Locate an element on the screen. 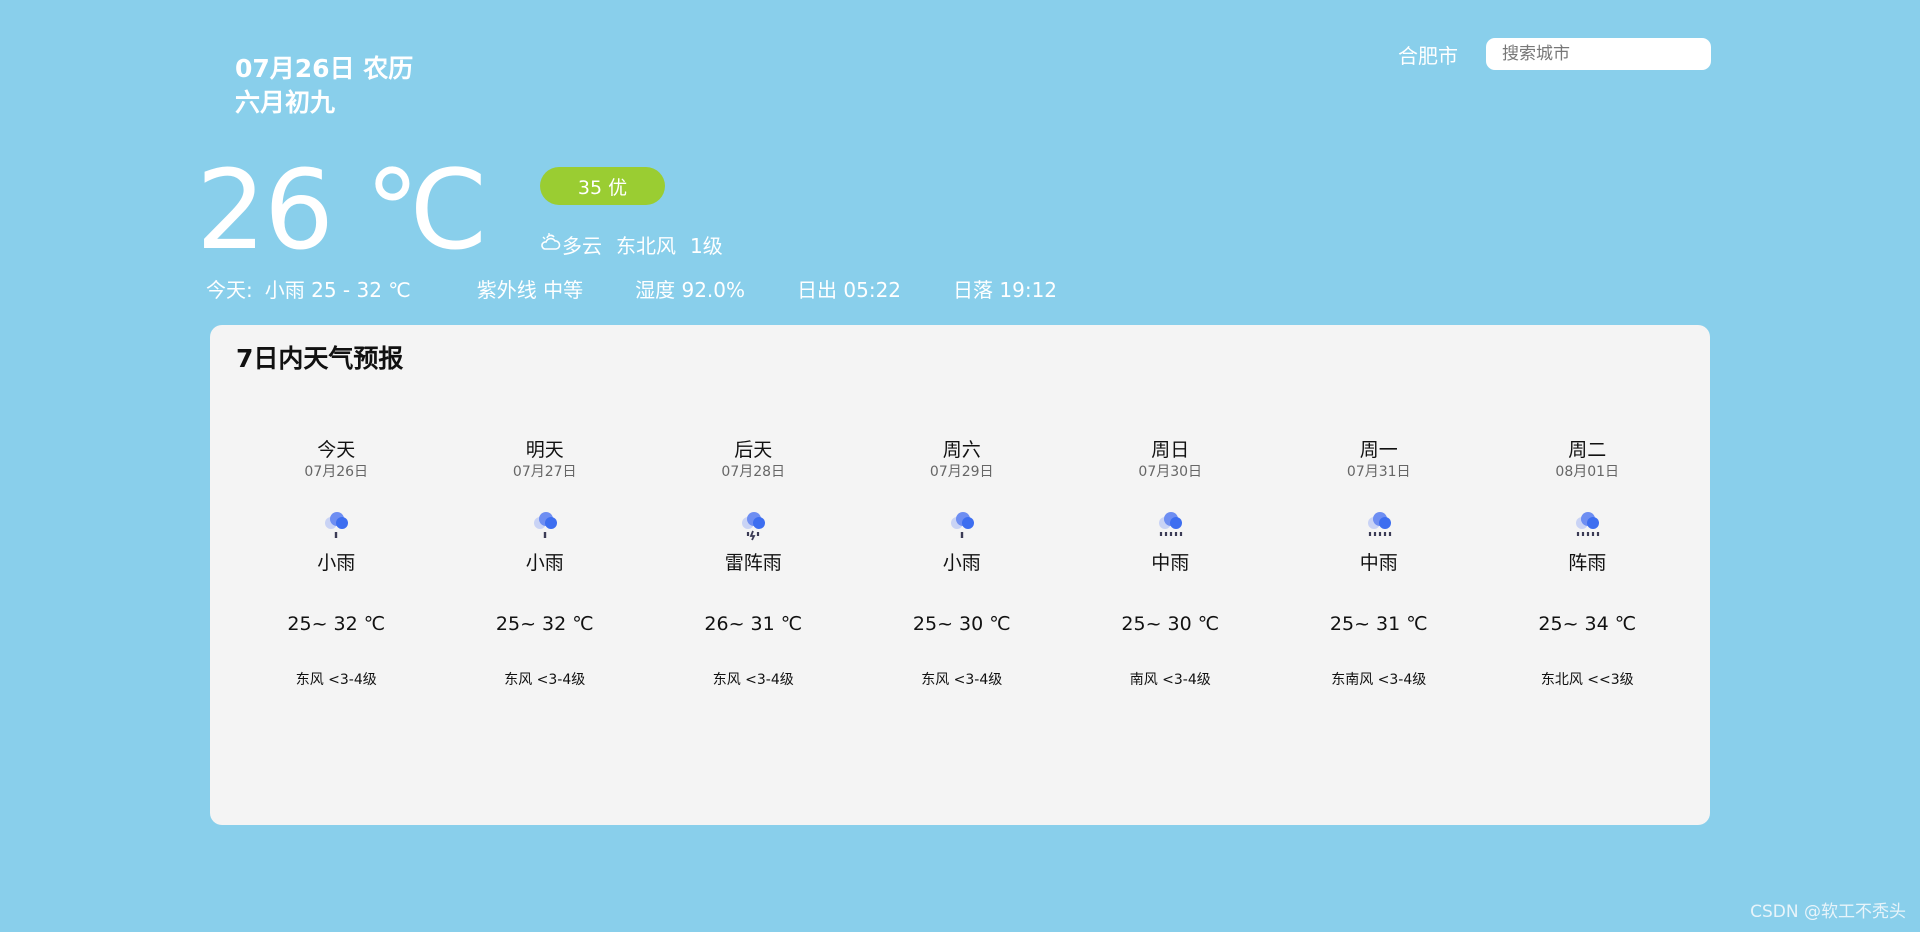 The height and width of the screenshot is (932, 1920). current-city: 合肥市 is located at coordinates (1428, 54).